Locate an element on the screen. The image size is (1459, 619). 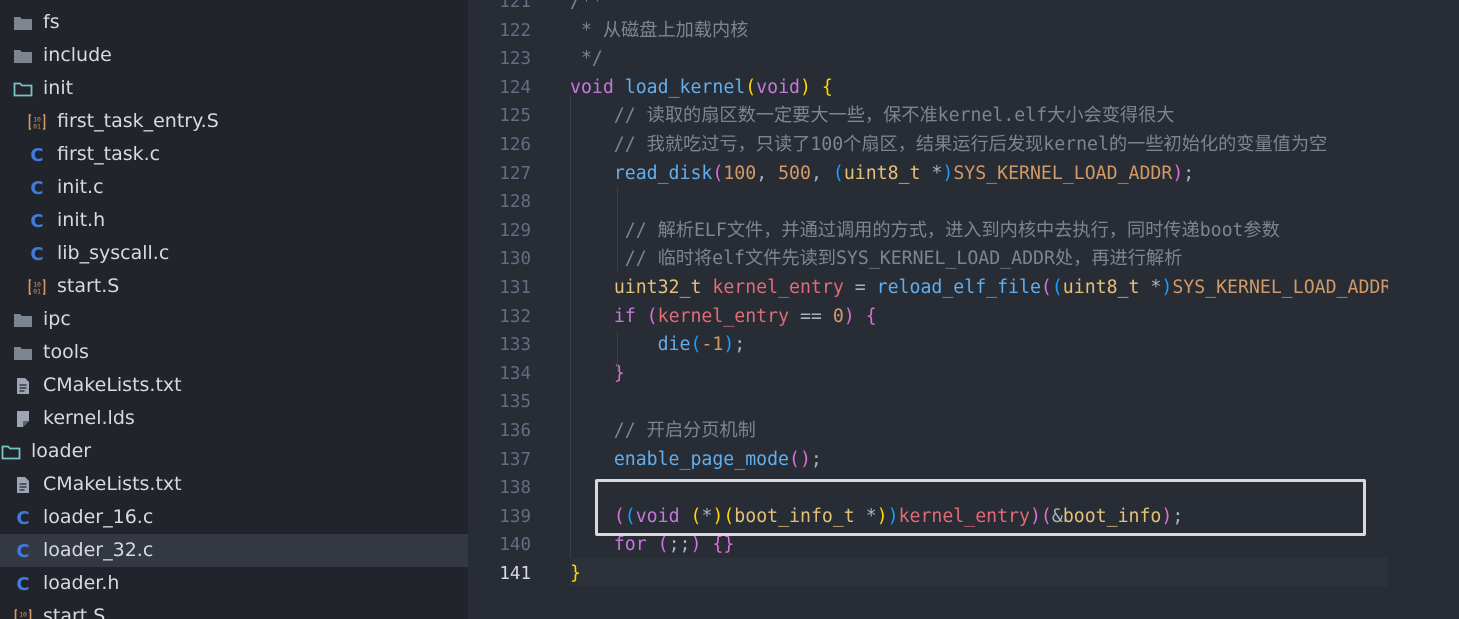
line-number: 122 is located at coordinates (515, 30).